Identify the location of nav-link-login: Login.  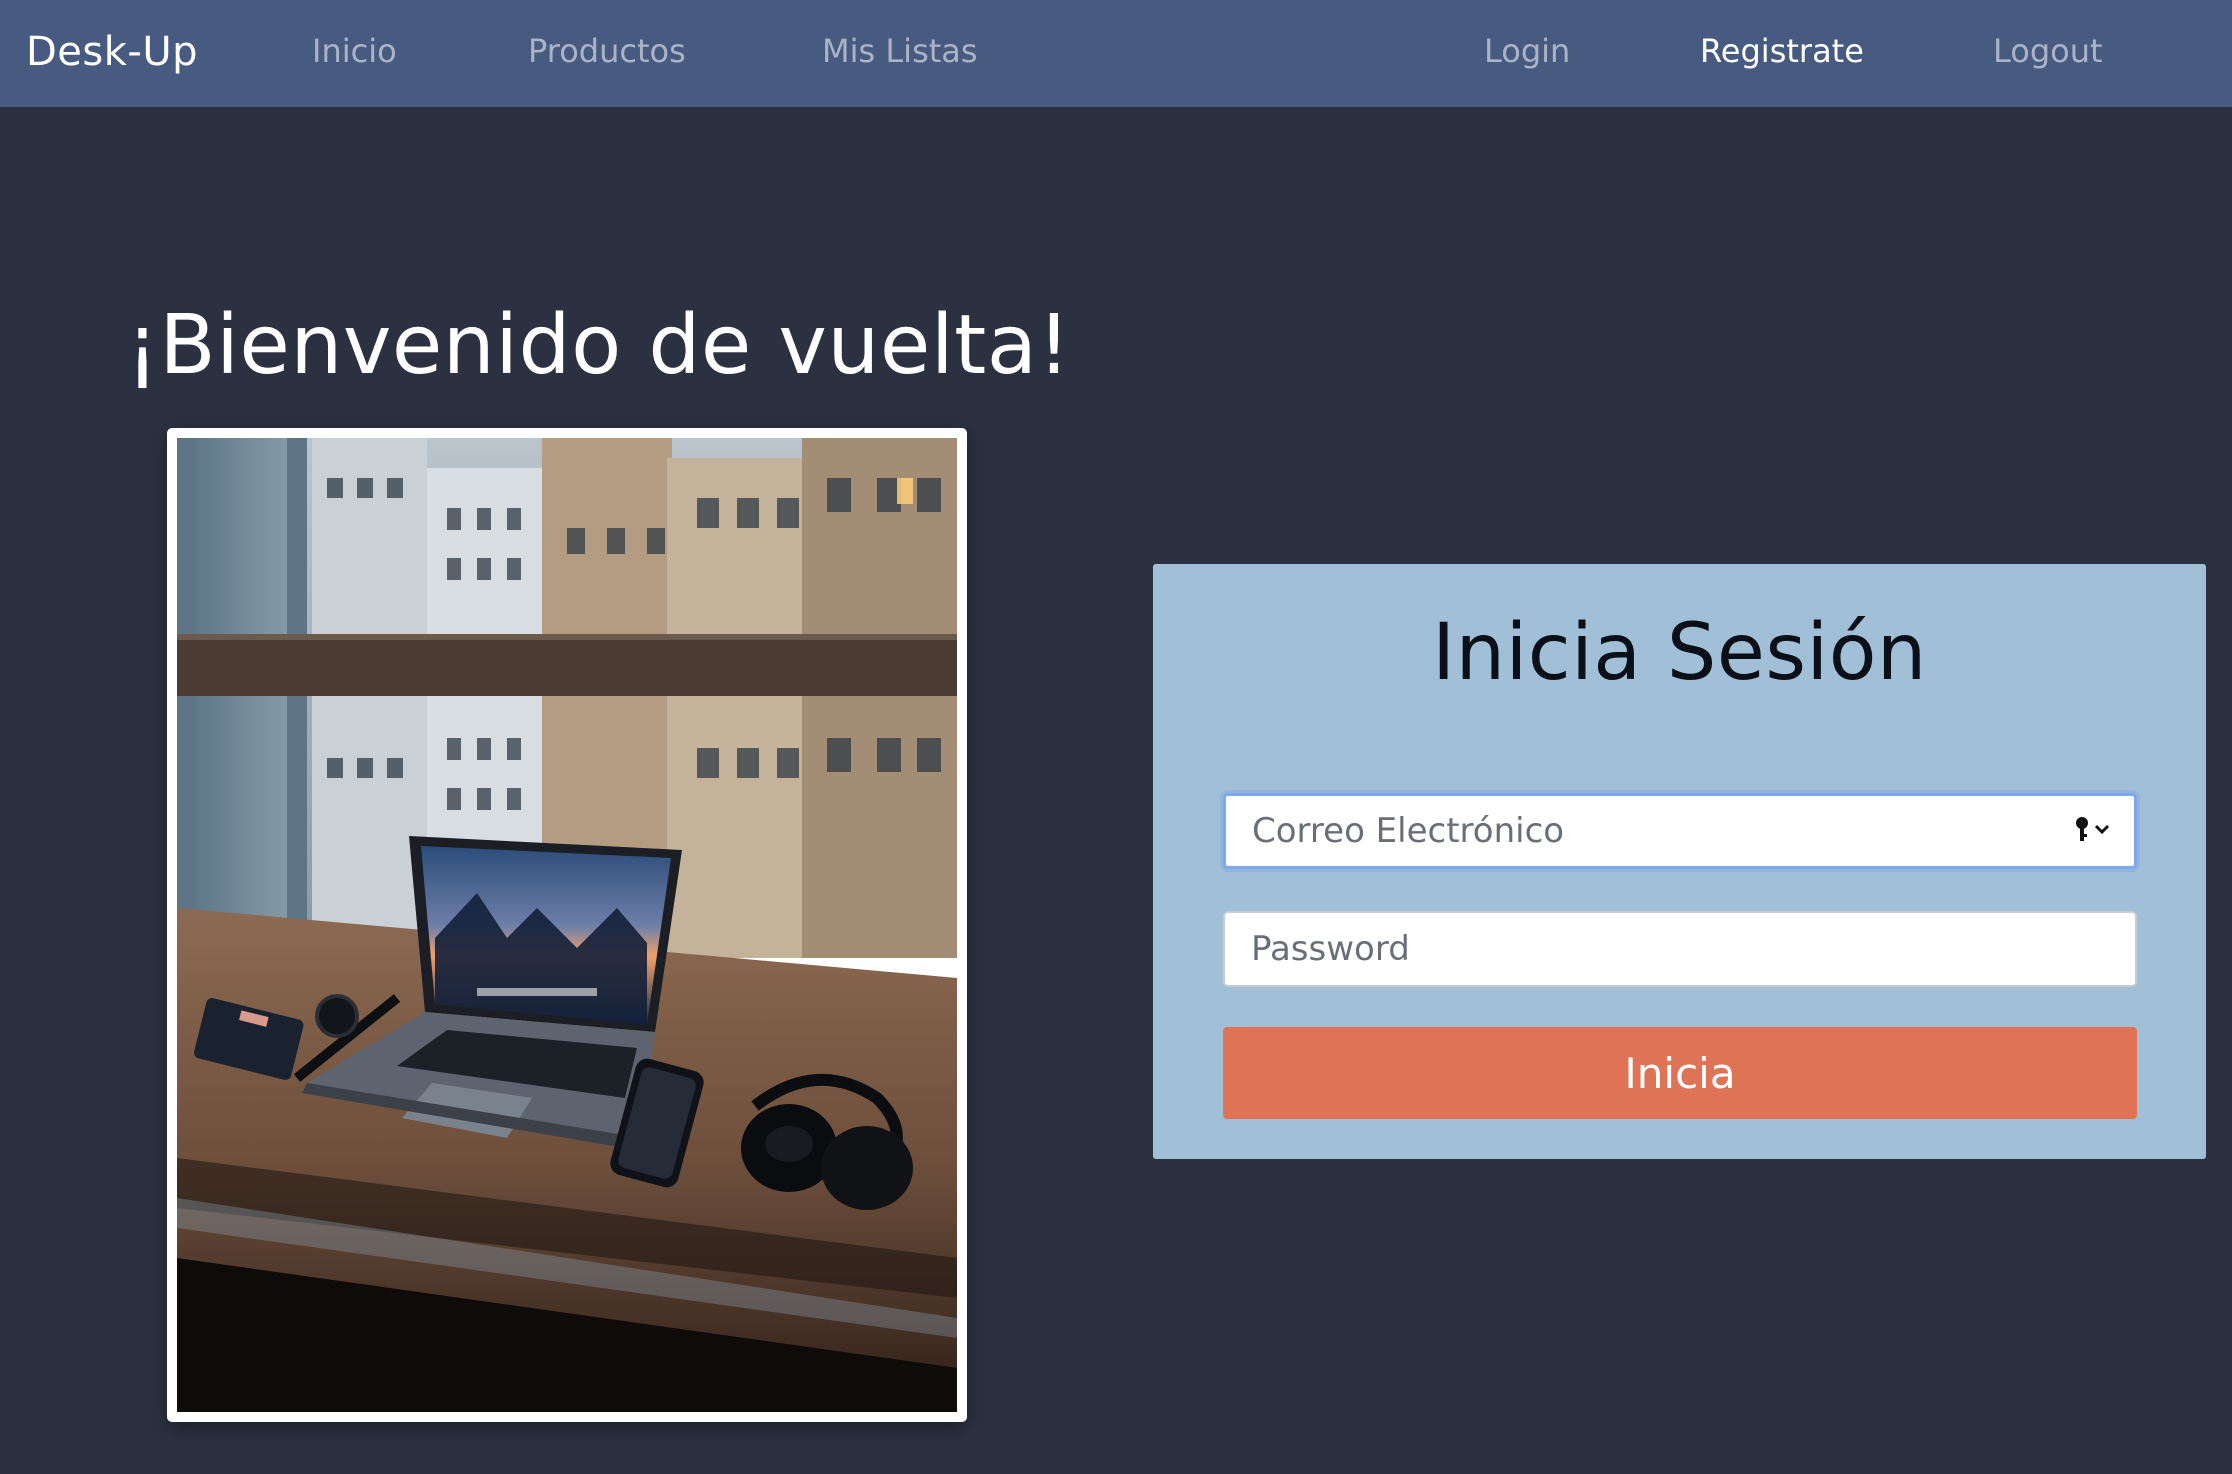
(1527, 53).